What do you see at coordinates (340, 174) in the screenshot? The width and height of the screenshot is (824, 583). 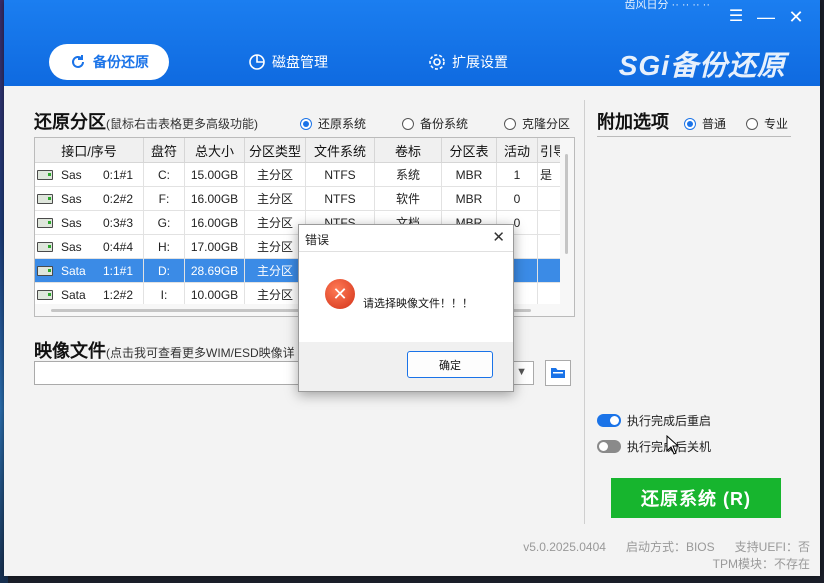 I see `cell-fs: NTFS` at bounding box center [340, 174].